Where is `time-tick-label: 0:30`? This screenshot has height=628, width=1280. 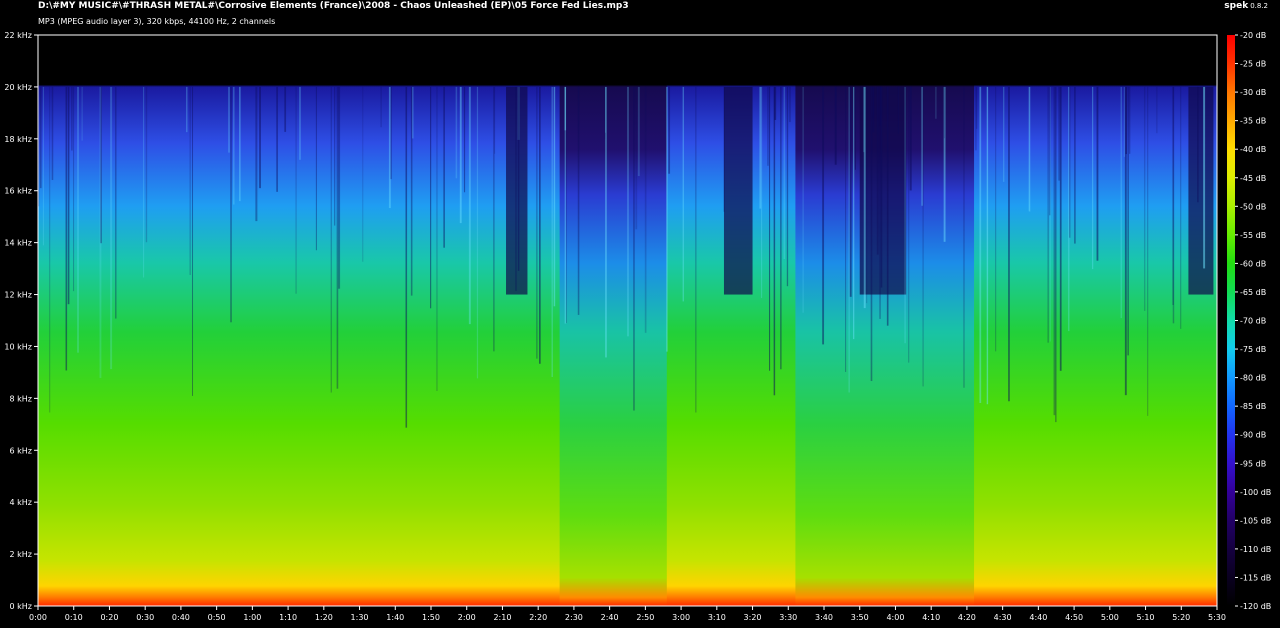
time-tick-label: 0:30 is located at coordinates (145, 617).